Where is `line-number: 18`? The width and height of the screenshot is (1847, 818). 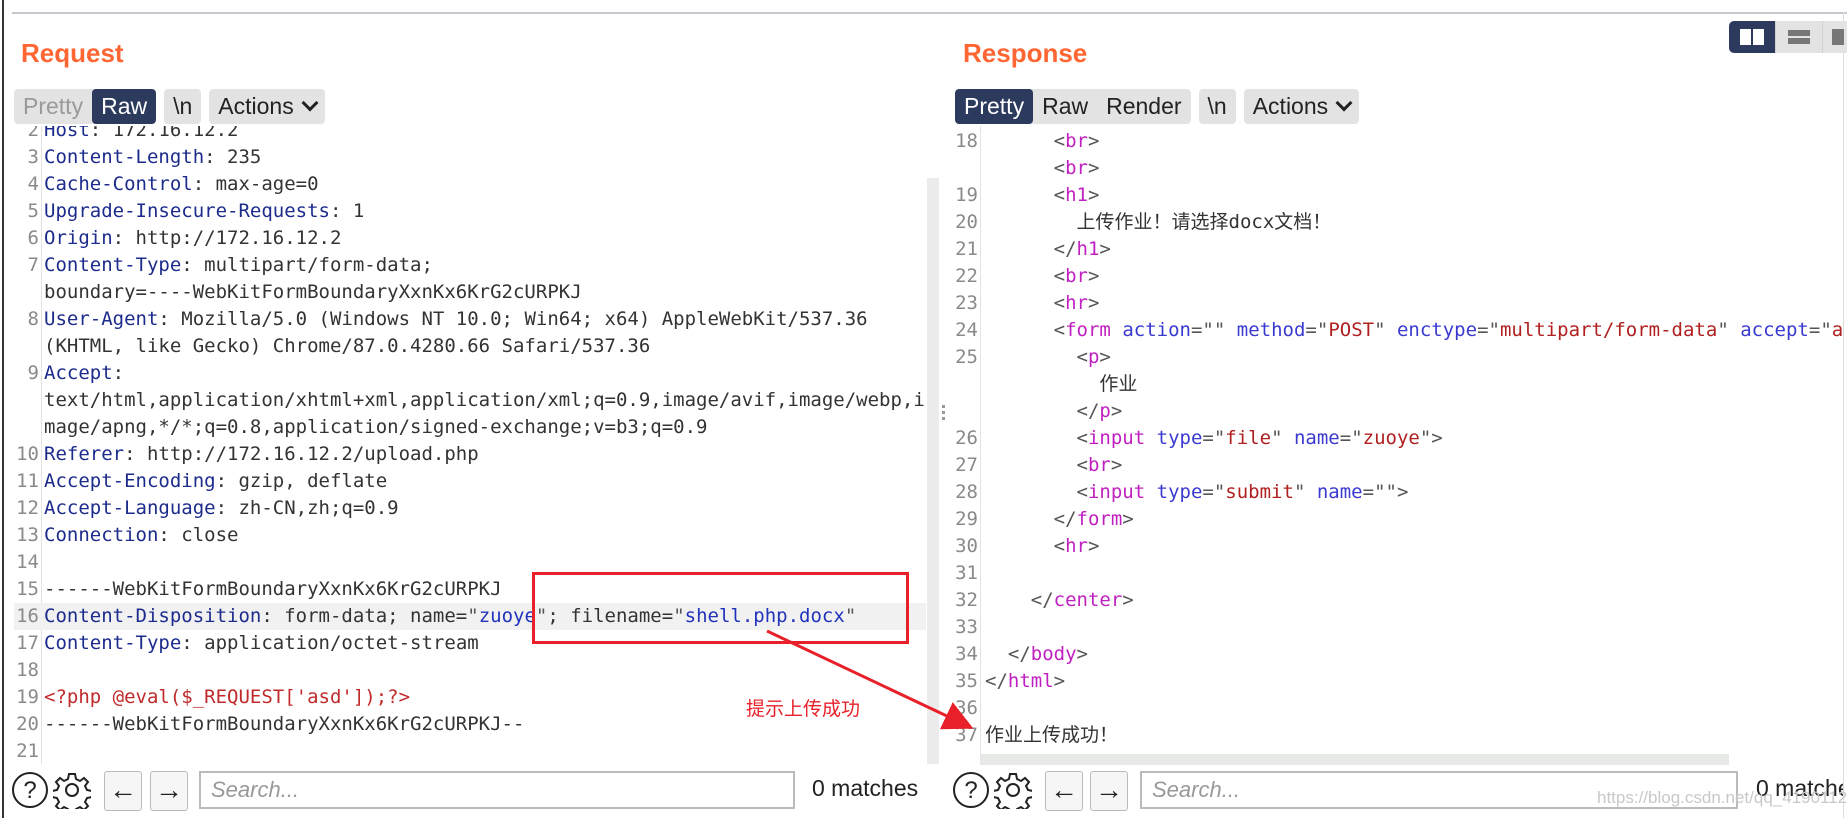
line-number: 18 is located at coordinates (966, 141).